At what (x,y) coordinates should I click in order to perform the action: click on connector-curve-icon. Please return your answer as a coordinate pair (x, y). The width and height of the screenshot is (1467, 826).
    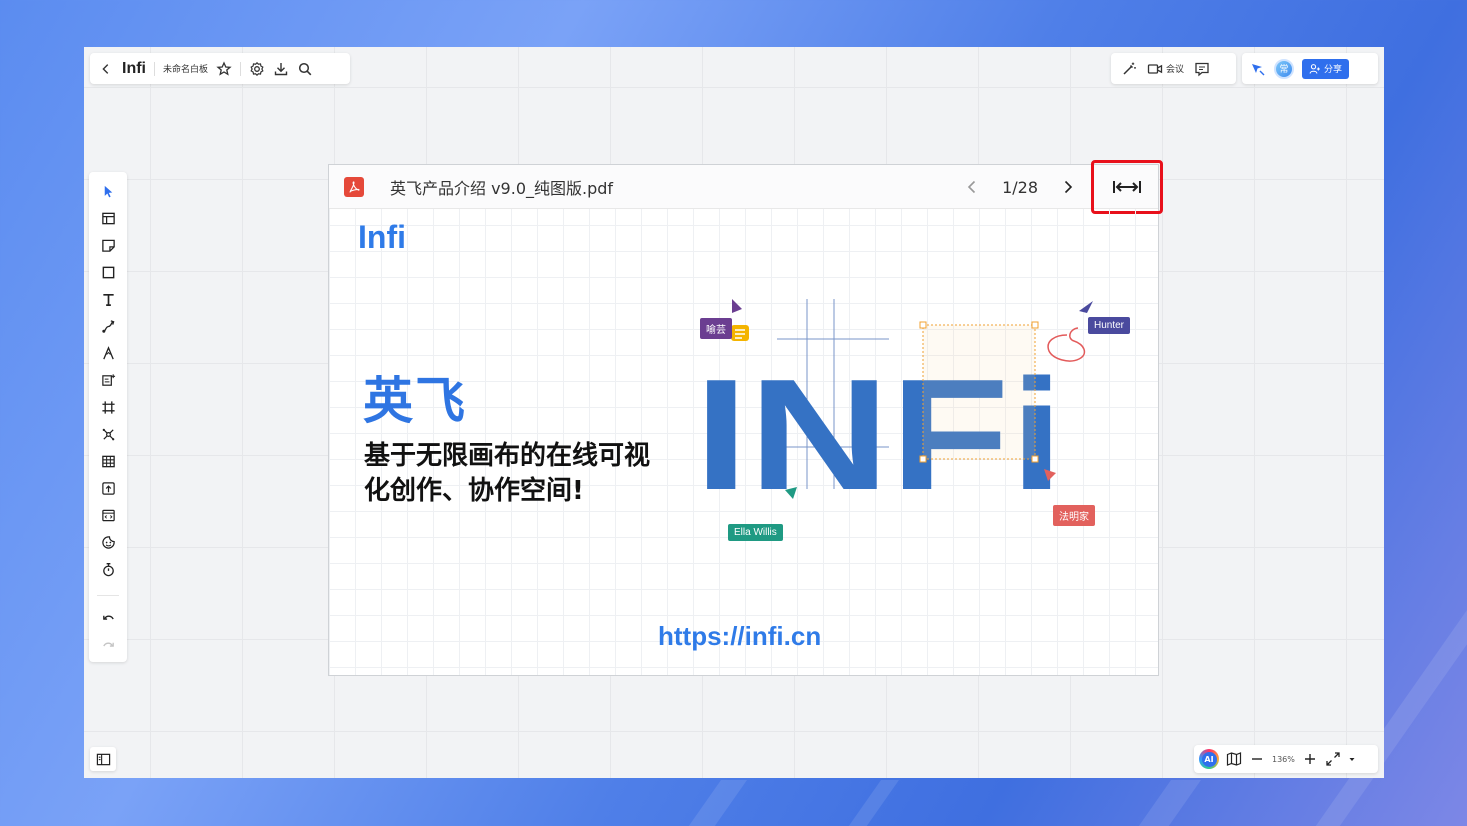
    Looking at the image, I should click on (107, 326).